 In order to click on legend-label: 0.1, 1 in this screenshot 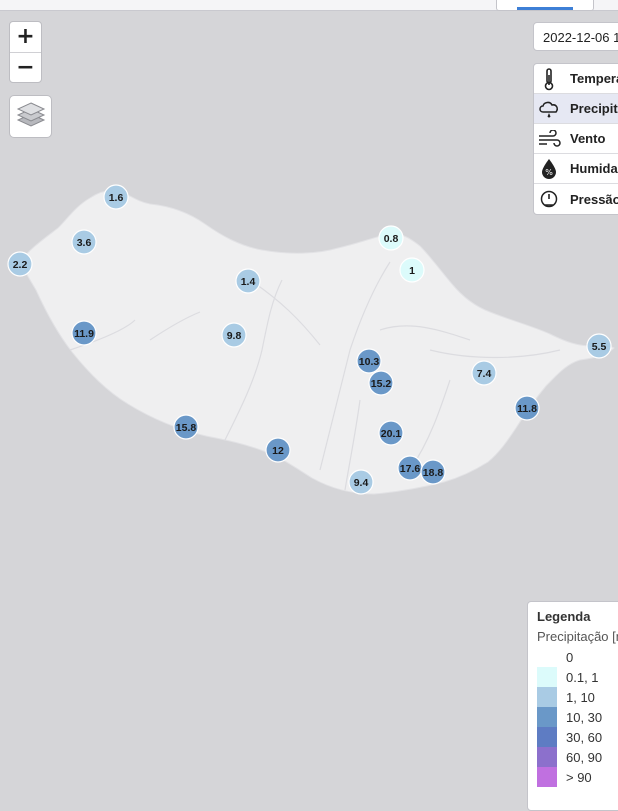, I will do `click(582, 677)`.